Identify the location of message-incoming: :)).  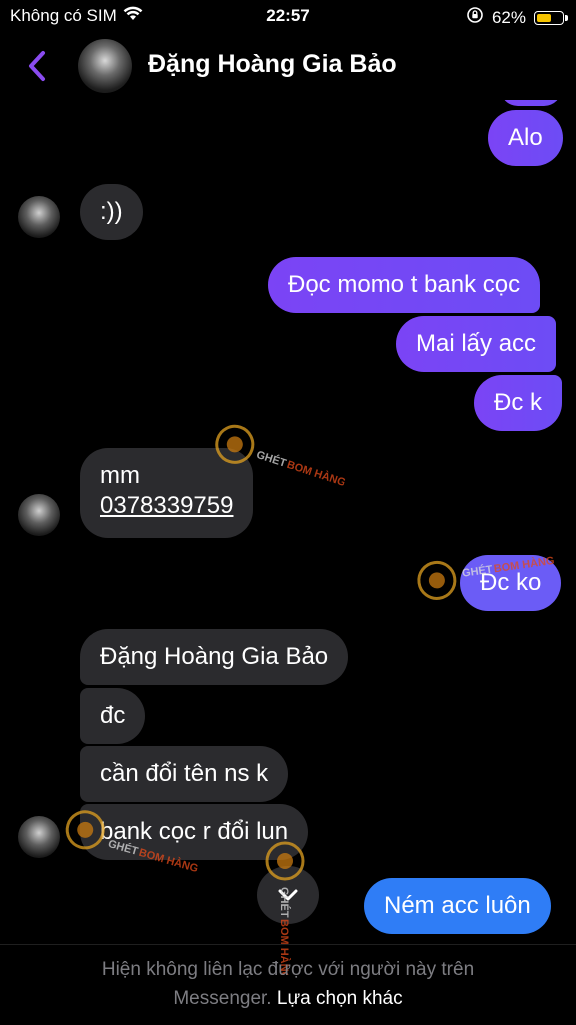
(111, 212).